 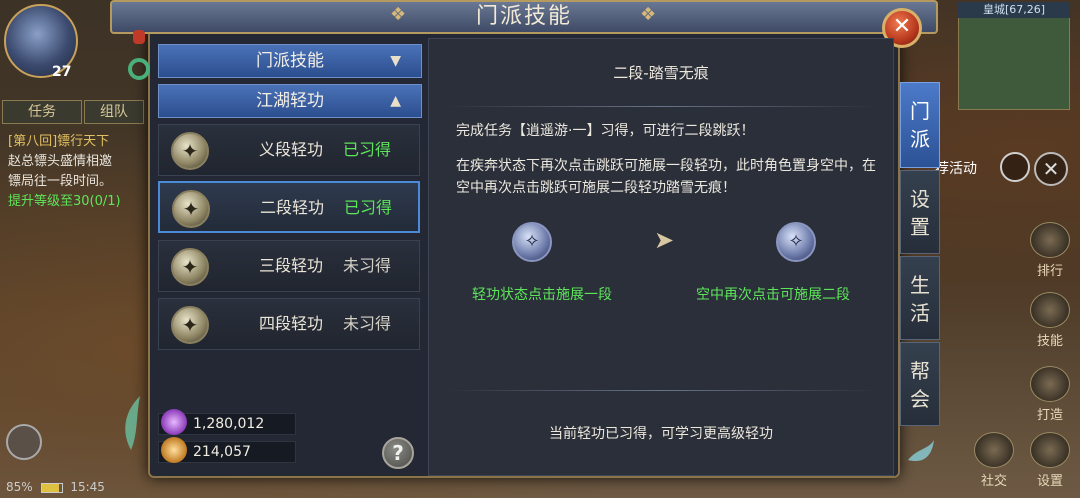 I want to click on rank-label: 排行, so click(x=1049, y=271).